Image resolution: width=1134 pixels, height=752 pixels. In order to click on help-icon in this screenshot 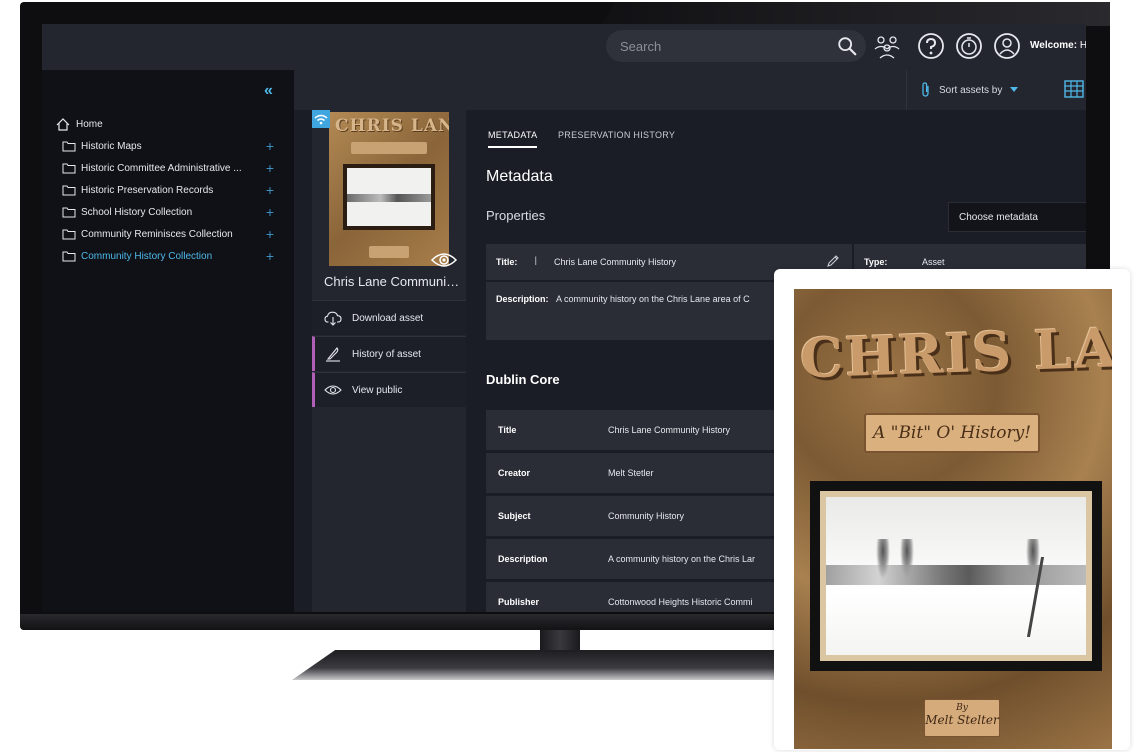, I will do `click(931, 46)`.